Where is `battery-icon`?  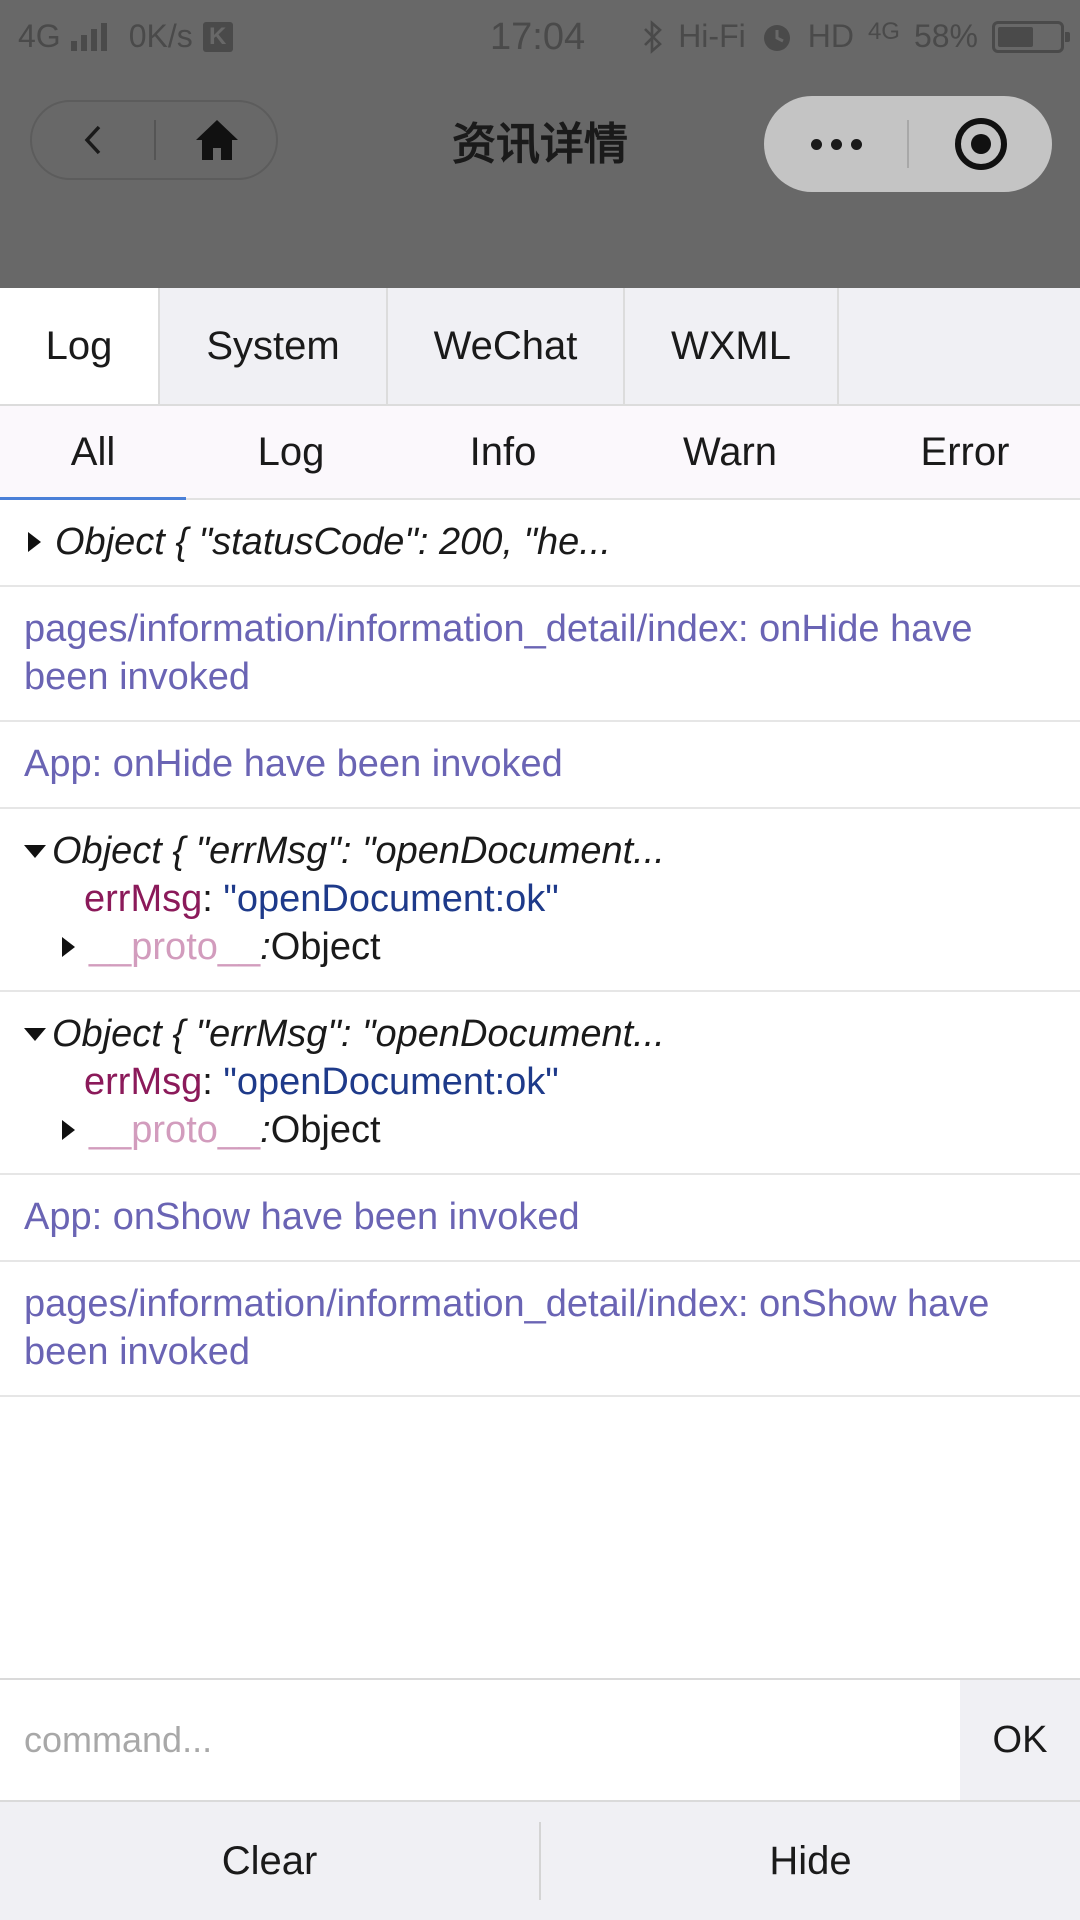 battery-icon is located at coordinates (1031, 36).